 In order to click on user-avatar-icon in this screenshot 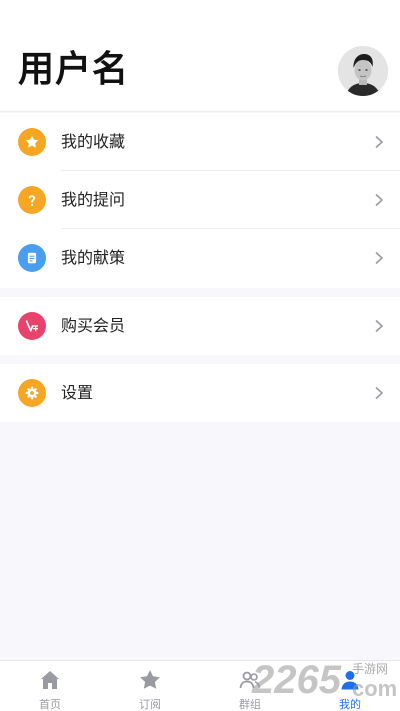, I will do `click(363, 71)`.